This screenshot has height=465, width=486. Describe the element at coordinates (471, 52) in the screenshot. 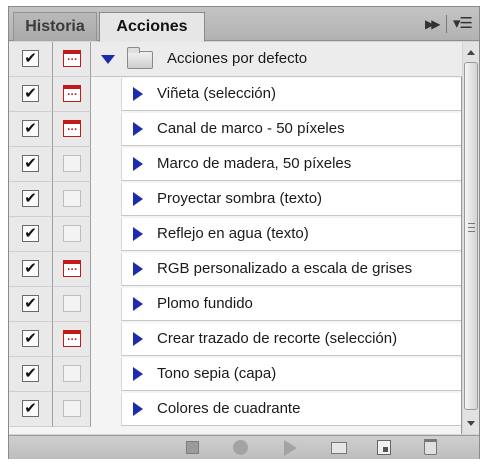

I see `scroll-up-arrow-icon` at that location.